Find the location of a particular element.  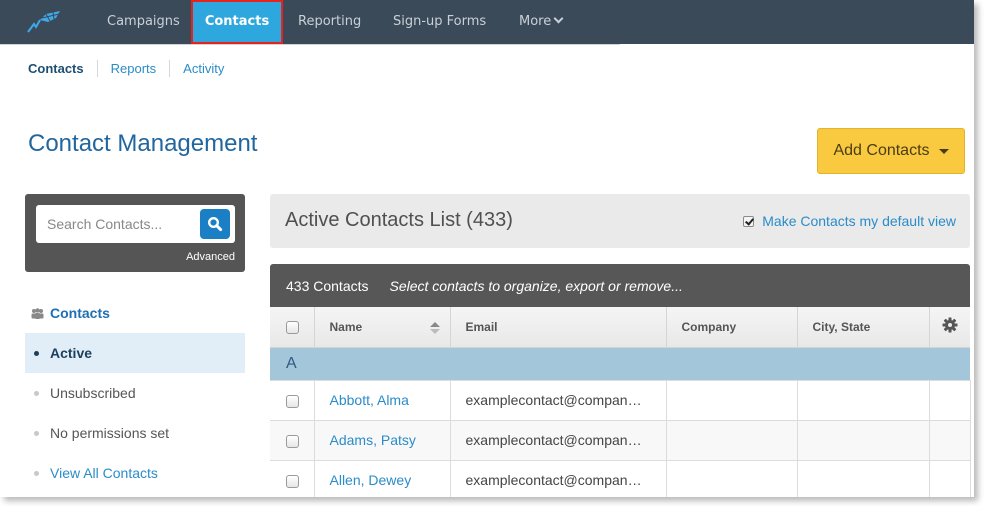

sidebar-item-label: Active is located at coordinates (71, 353).